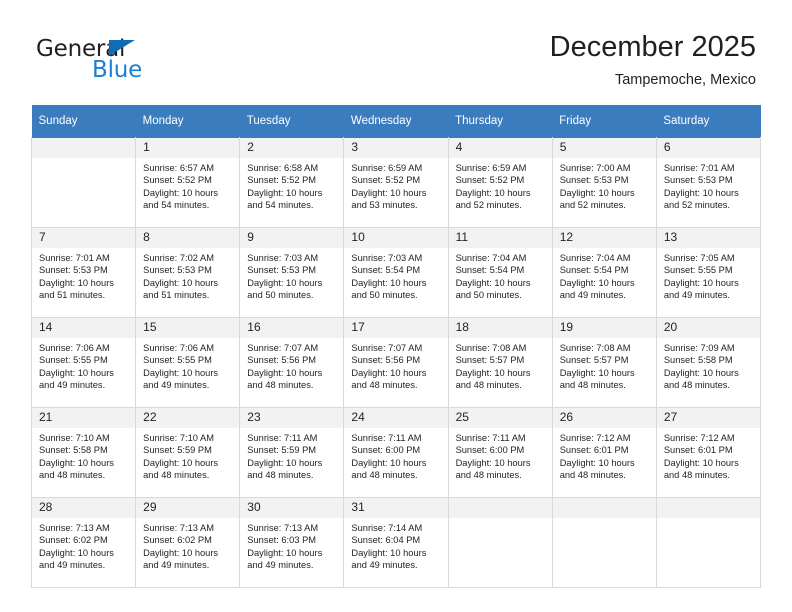  I want to click on day-info-sunrise: Sunrise: 7:03 AM, so click(283, 258).